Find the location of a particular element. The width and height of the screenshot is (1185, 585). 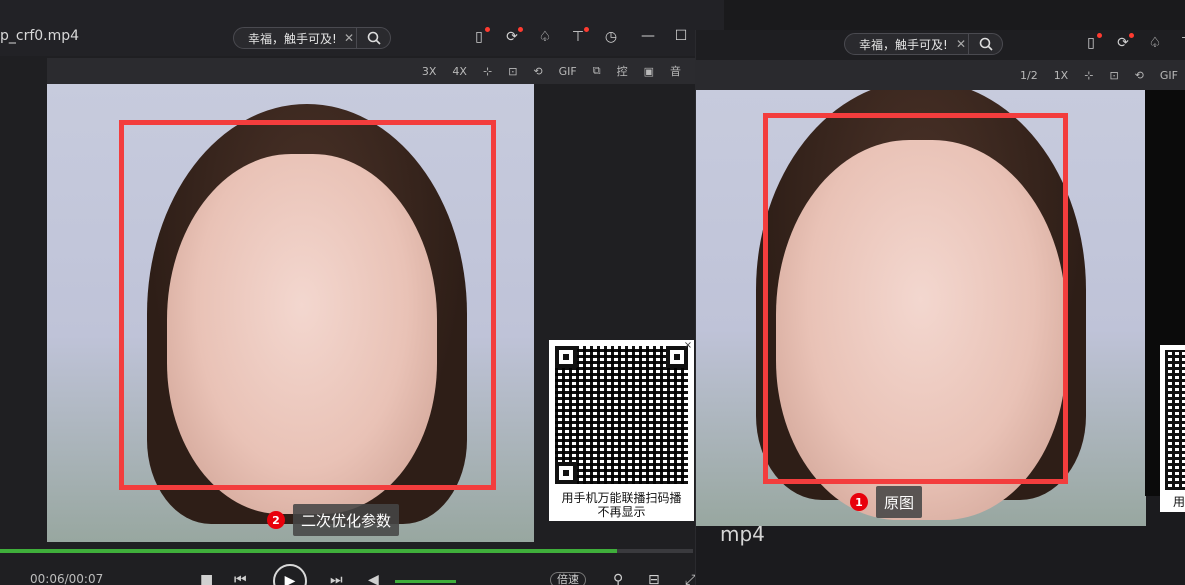

right-annotation: 1 原图 is located at coordinates (886, 502).